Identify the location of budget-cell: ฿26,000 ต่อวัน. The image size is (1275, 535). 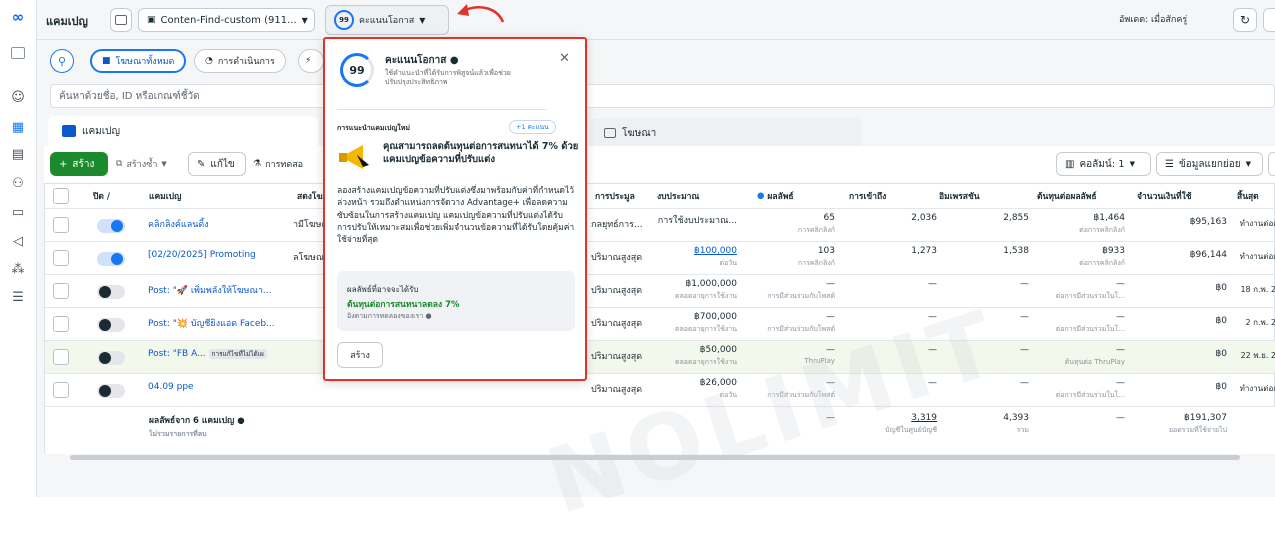
(718, 388).